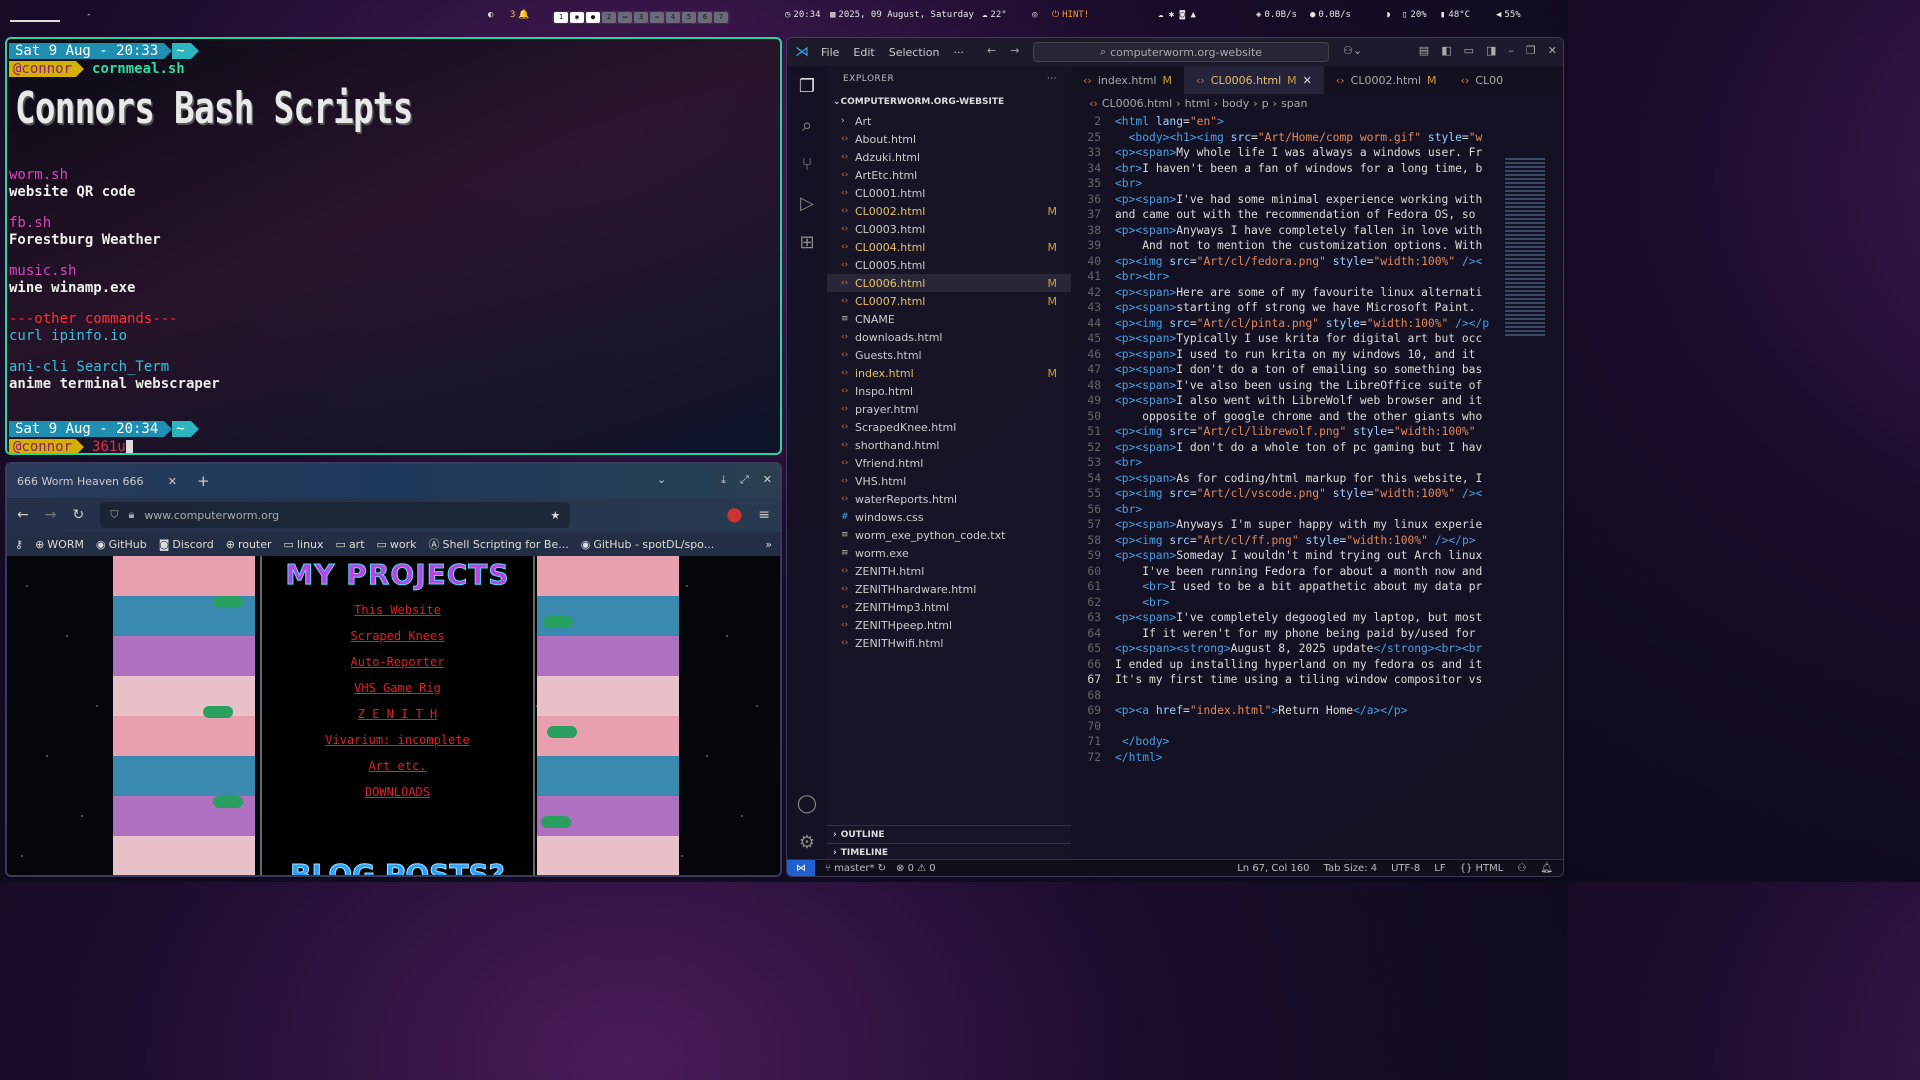 This screenshot has width=1920, height=1080. Describe the element at coordinates (949, 391) in the screenshot. I see `file-item: ‹› Inspo.html` at that location.